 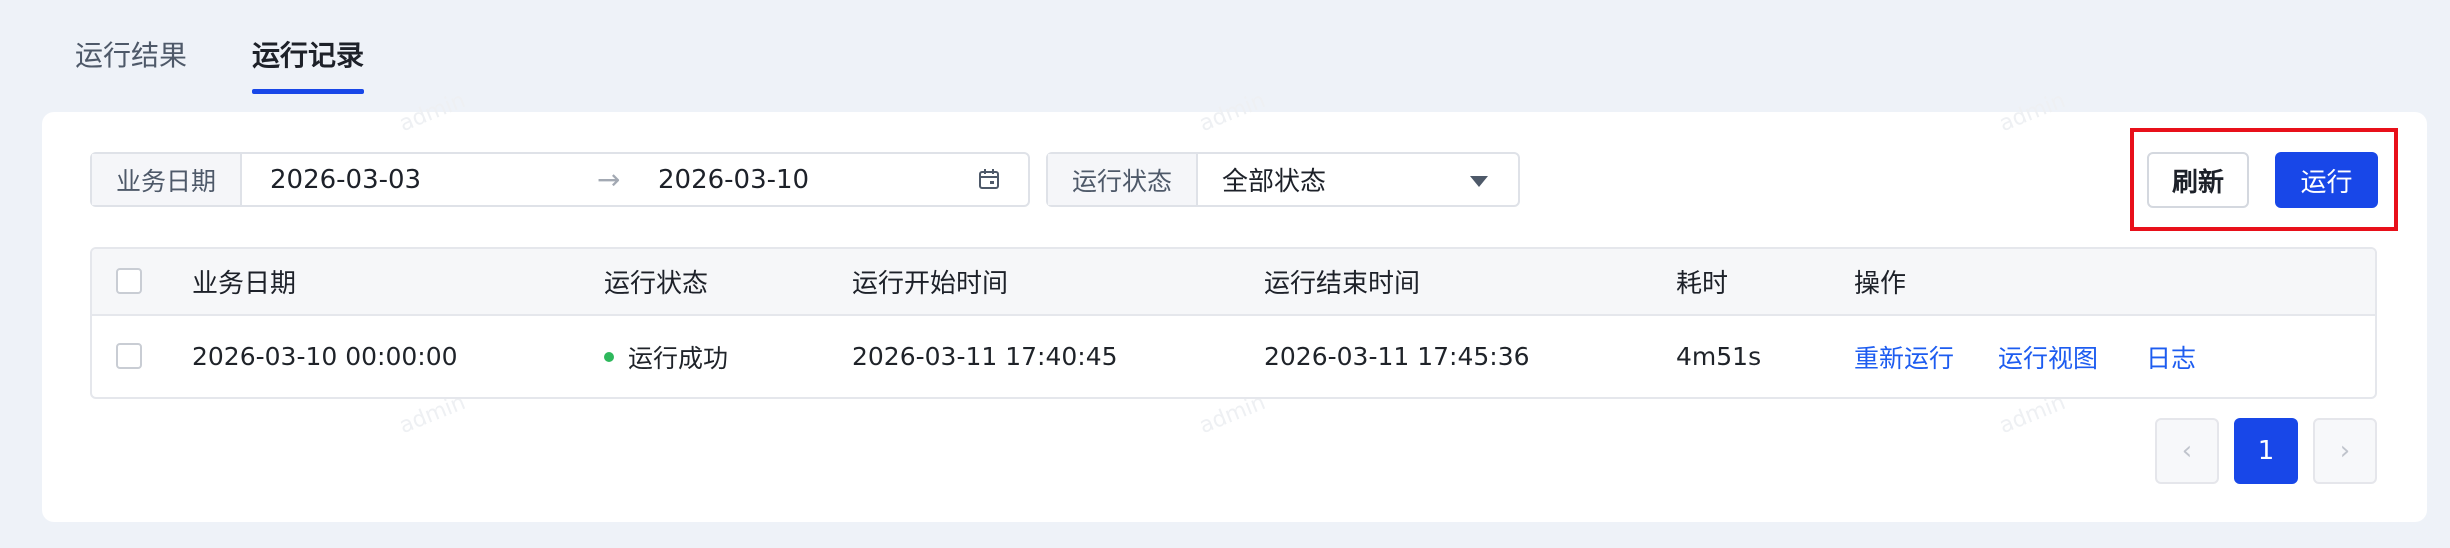 I want to click on status-filter-label: 运行状态, so click(x=1123, y=179).